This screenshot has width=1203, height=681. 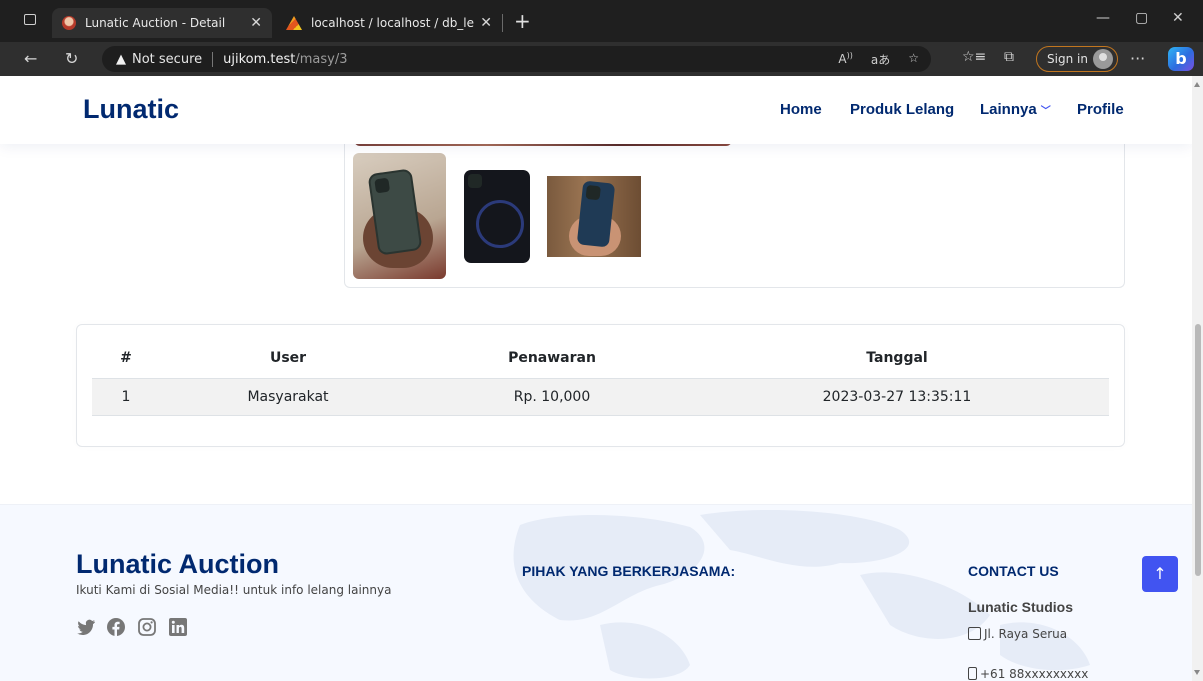 I want to click on address-bar: ▲ Not secure ujikom.test/masy/3 A)) aあ ☆, so click(x=516, y=59).